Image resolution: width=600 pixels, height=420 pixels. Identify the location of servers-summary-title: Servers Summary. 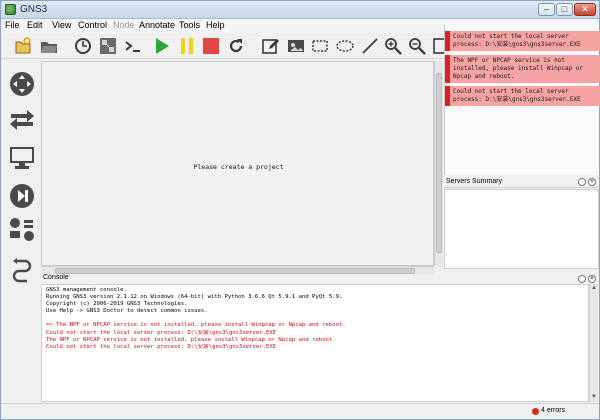
(474, 181).